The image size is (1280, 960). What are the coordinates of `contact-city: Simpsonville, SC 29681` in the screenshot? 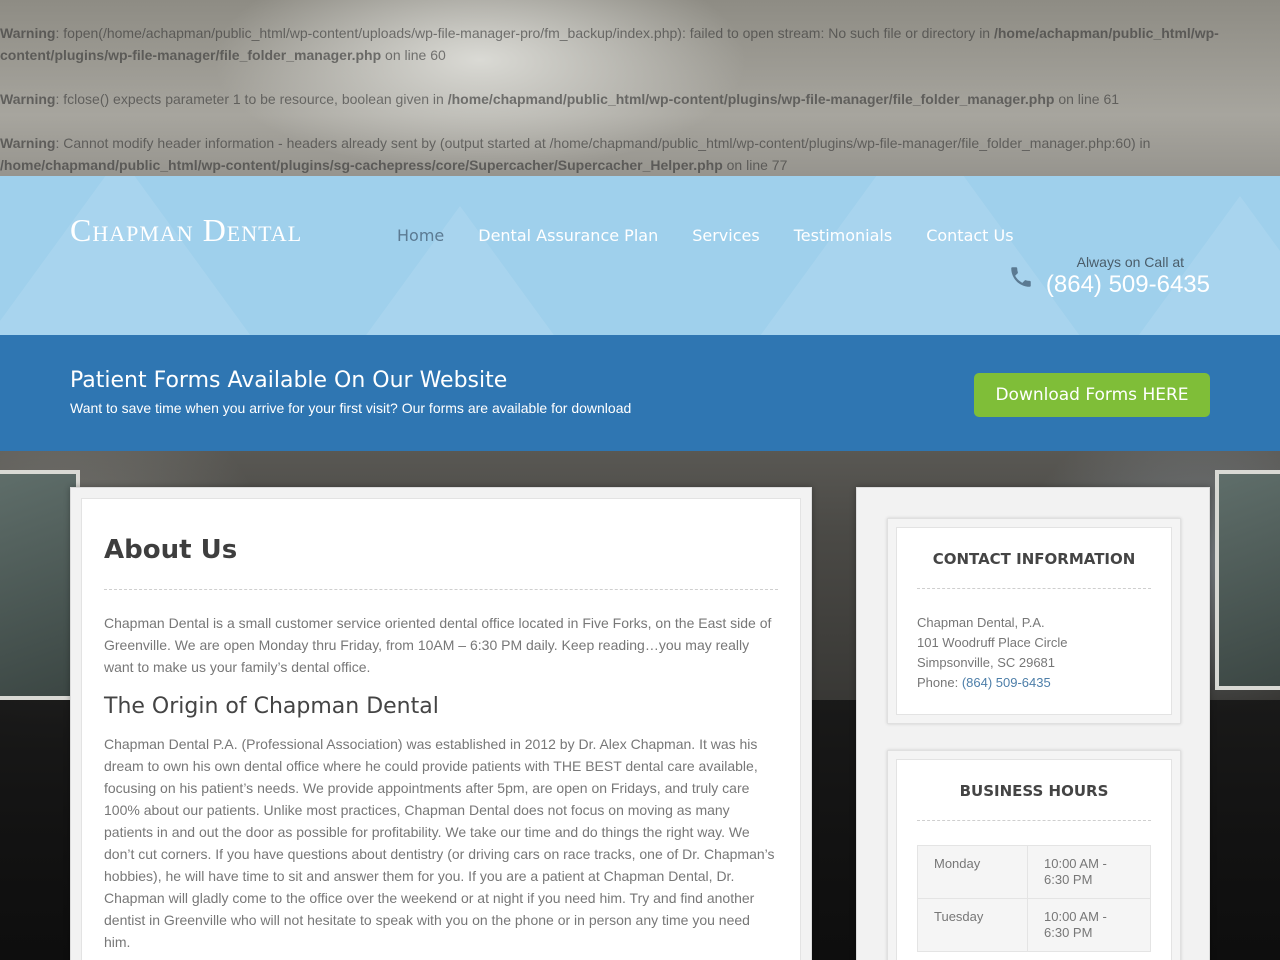 It's located at (986, 662).